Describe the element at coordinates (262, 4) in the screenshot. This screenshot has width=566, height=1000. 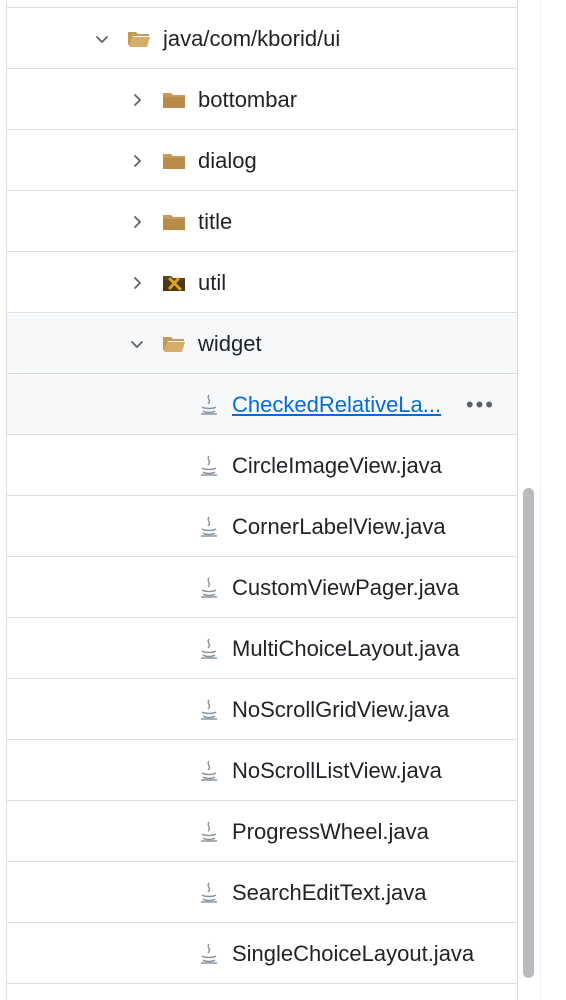
I see `tree-row-partial` at that location.